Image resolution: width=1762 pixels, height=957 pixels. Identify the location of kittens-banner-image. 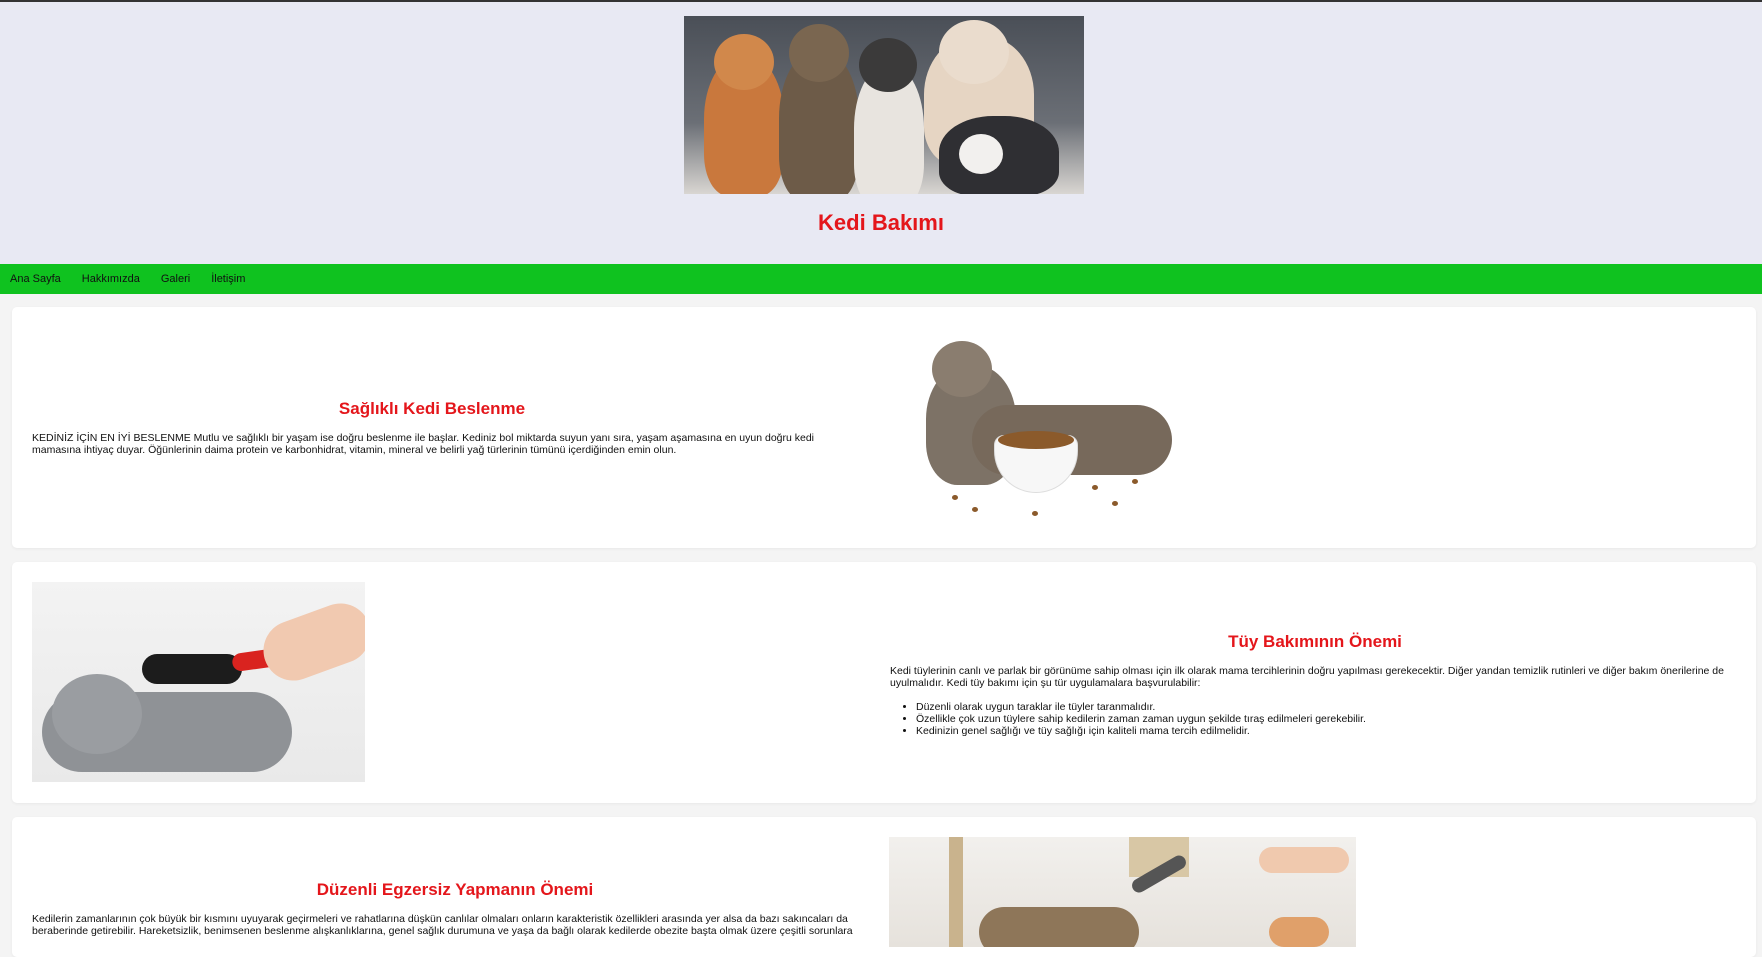
(884, 105).